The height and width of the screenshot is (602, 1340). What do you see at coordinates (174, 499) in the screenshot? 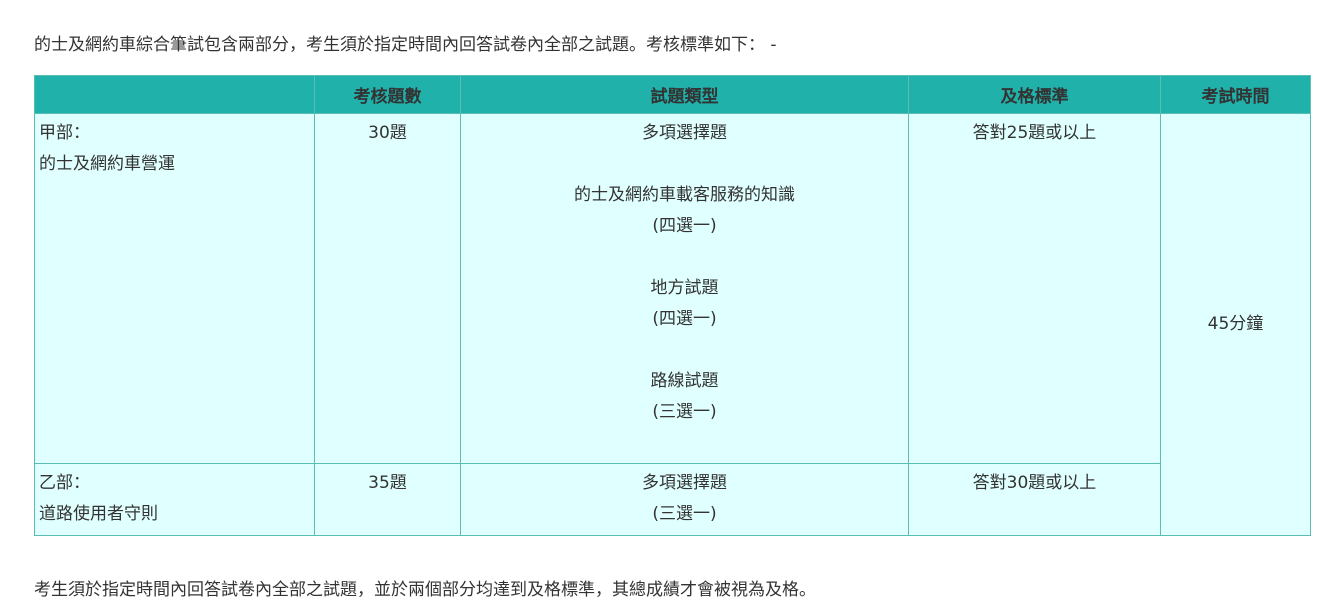
I see `part-cell: 乙部： 道路使用者守則` at bounding box center [174, 499].